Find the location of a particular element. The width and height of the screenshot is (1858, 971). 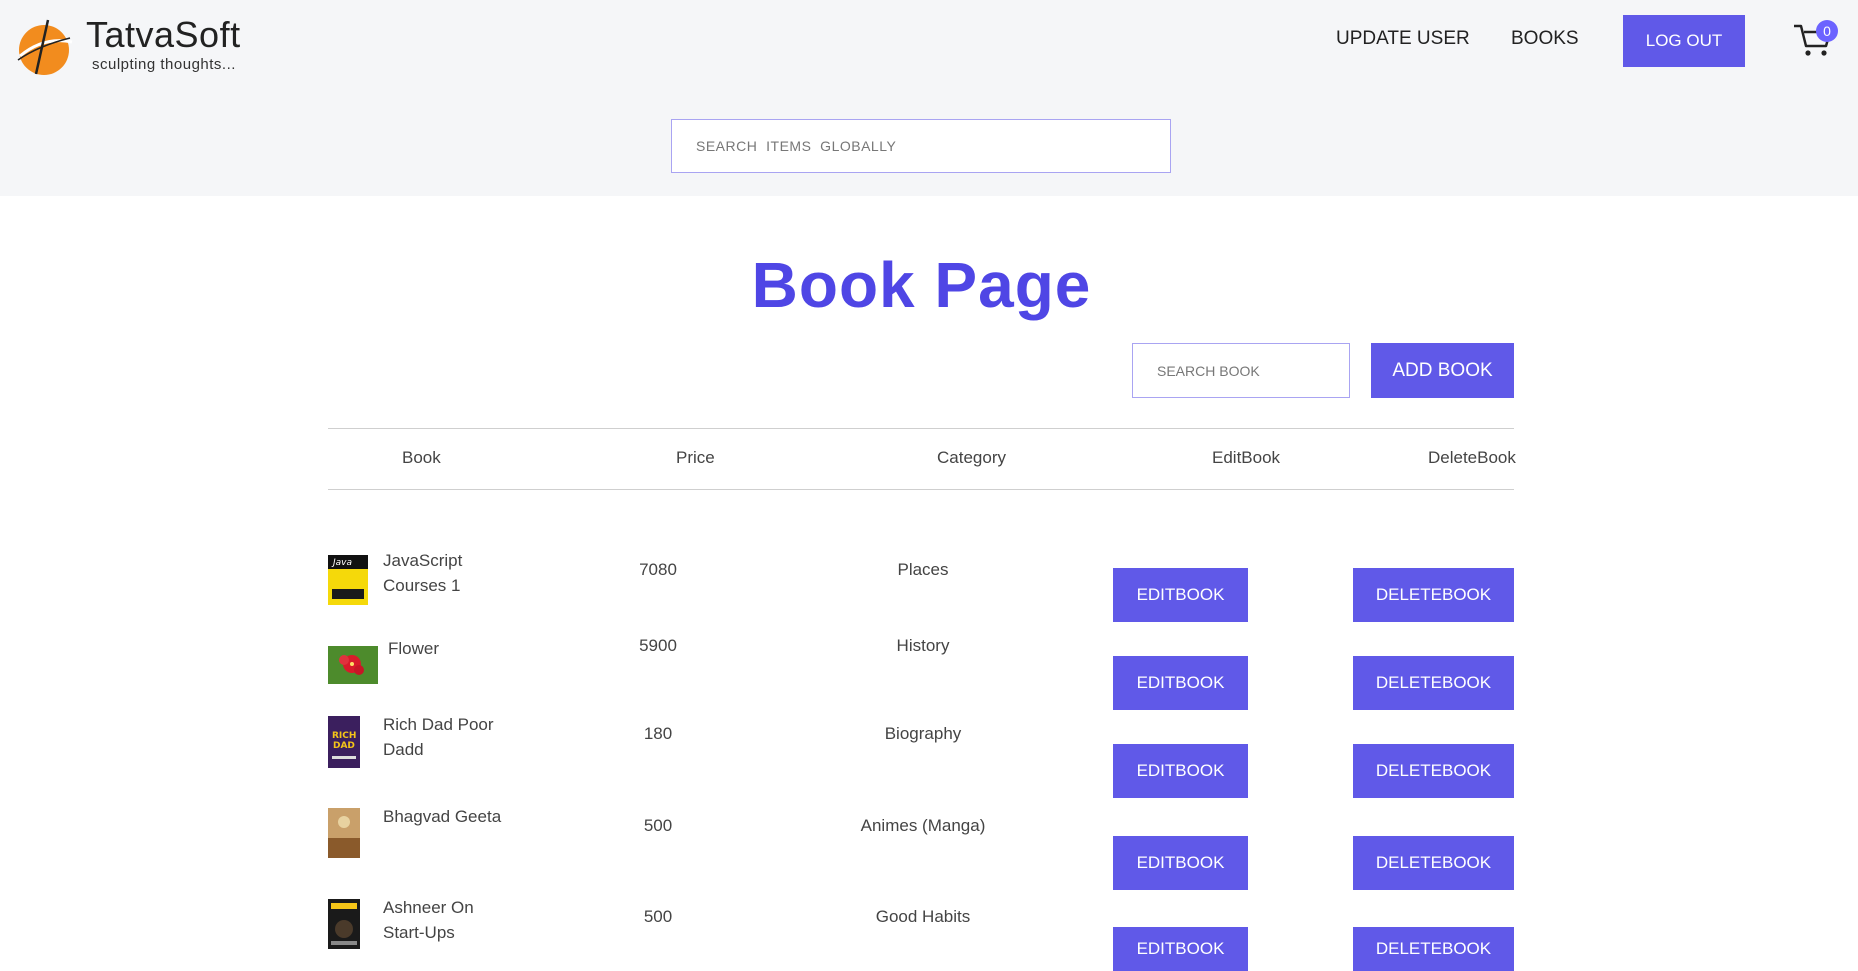

book-price: 5900 is located at coordinates (658, 645).